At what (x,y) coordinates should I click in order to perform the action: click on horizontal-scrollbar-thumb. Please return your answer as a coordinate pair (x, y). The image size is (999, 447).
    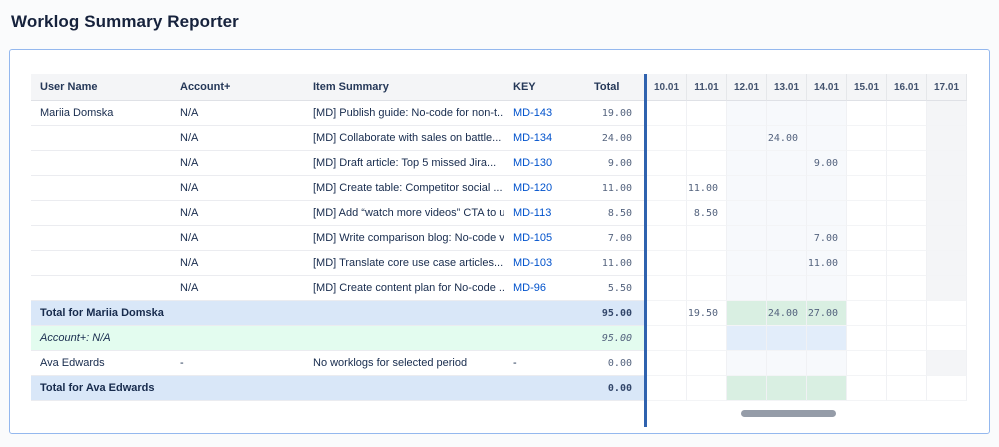
    Looking at the image, I should click on (788, 413).